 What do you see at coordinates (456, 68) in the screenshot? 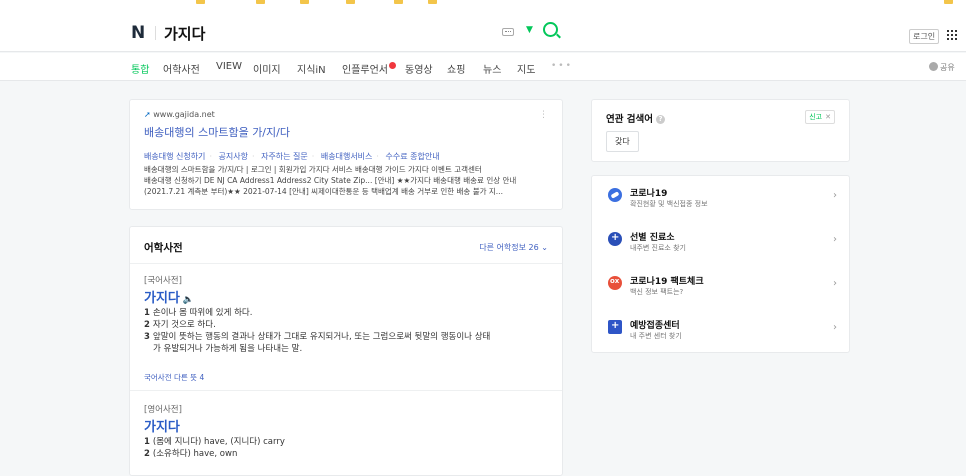
I see `tab-shopping: 쇼핑` at bounding box center [456, 68].